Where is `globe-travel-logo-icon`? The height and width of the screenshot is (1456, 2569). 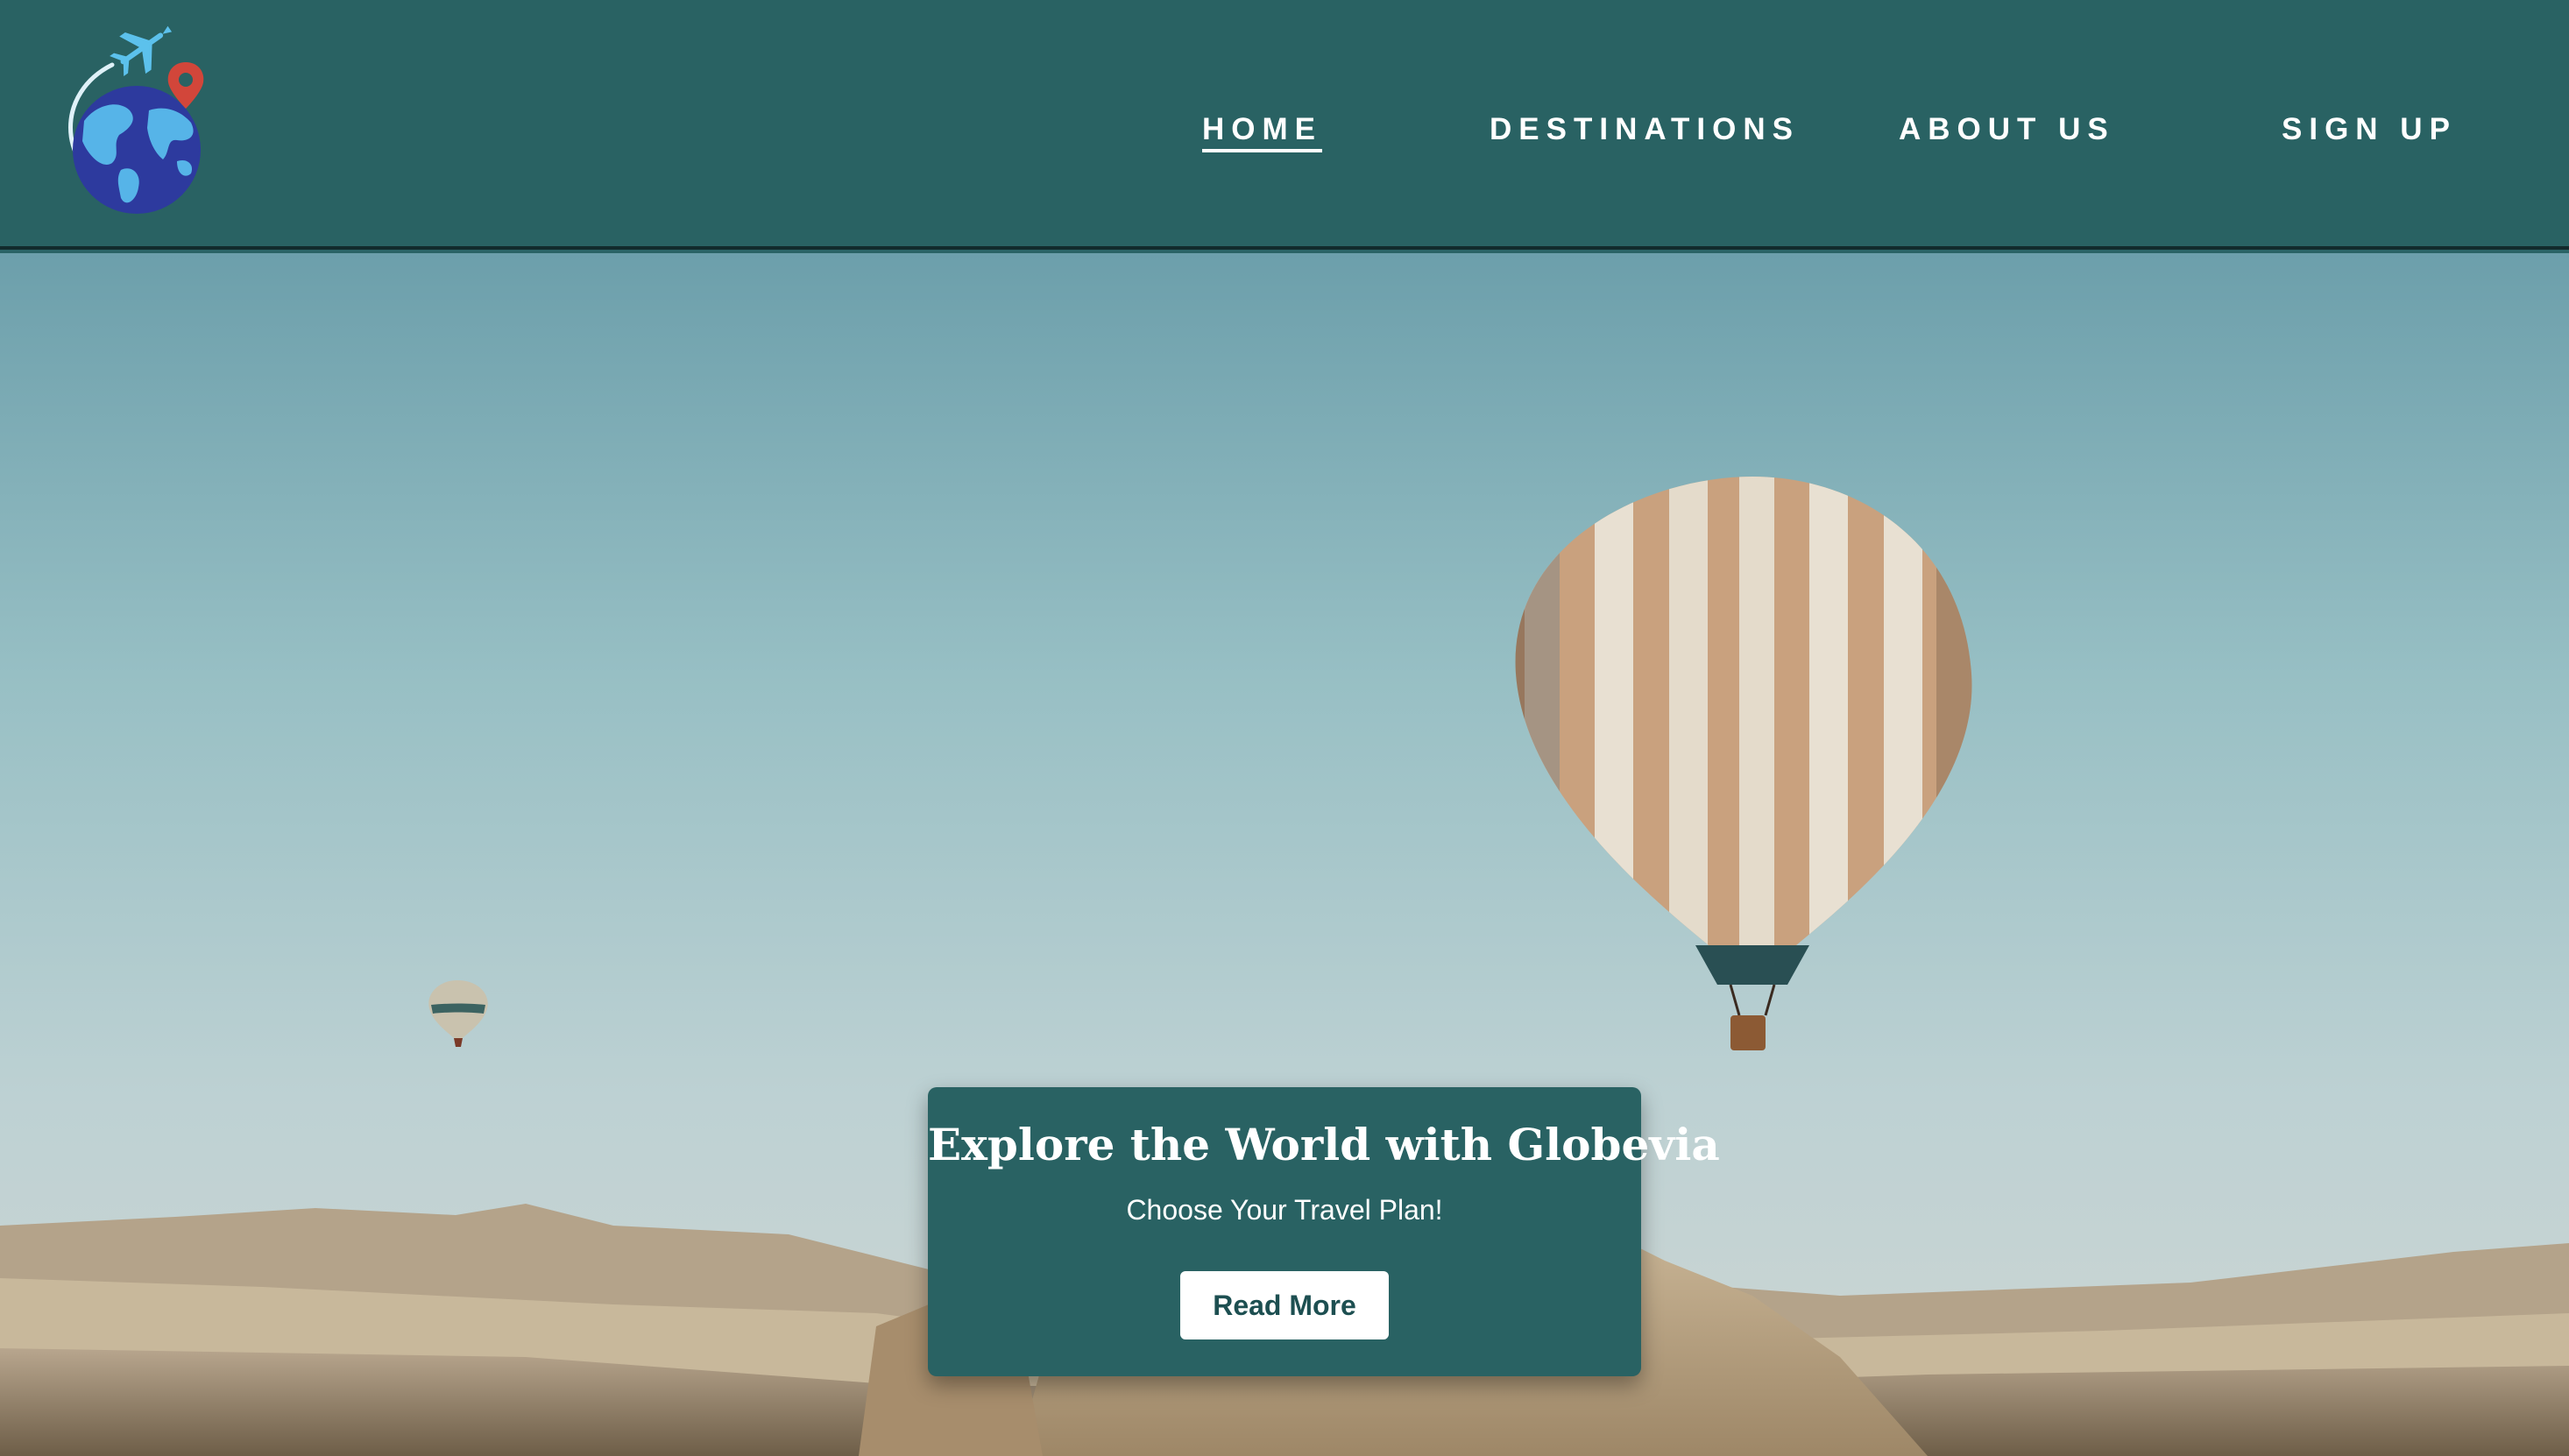 globe-travel-logo-icon is located at coordinates (136, 120).